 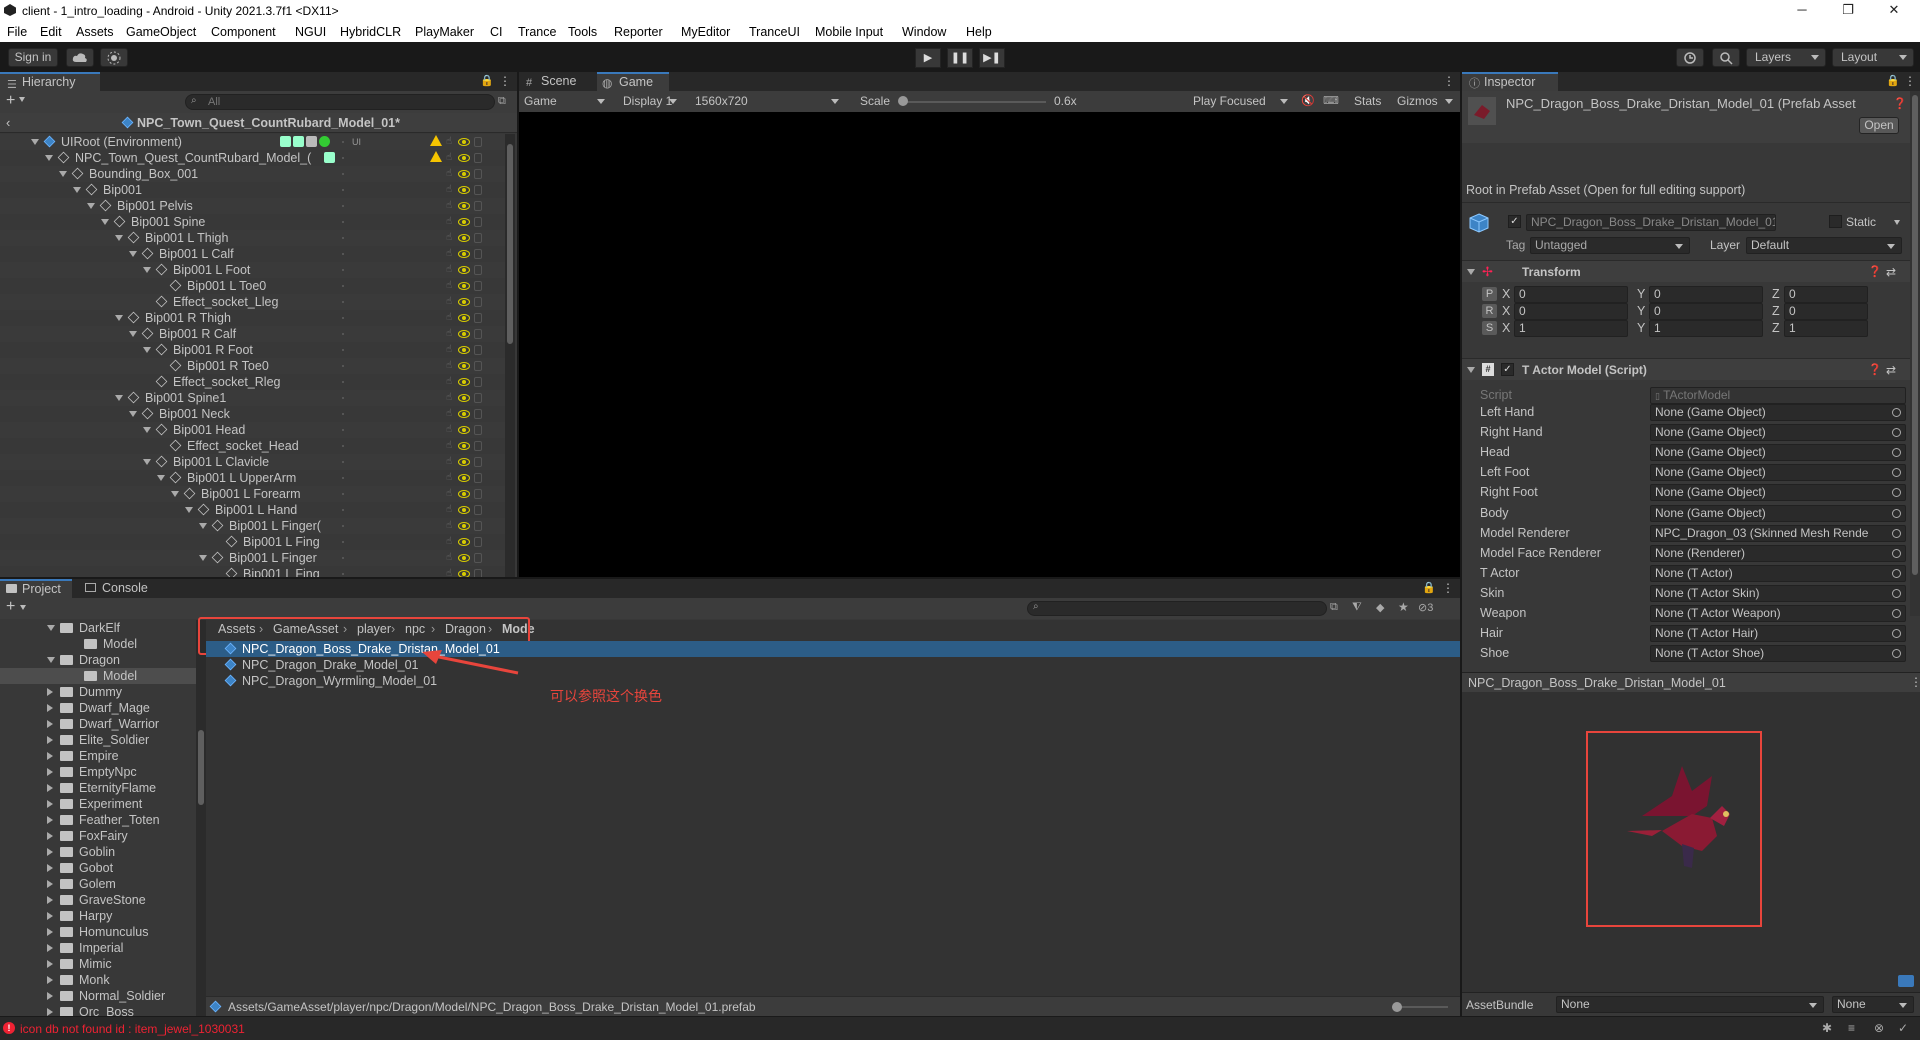 What do you see at coordinates (252, 398) in the screenshot?
I see `hierarchy-row: Bip001 Spine1 ☝` at bounding box center [252, 398].